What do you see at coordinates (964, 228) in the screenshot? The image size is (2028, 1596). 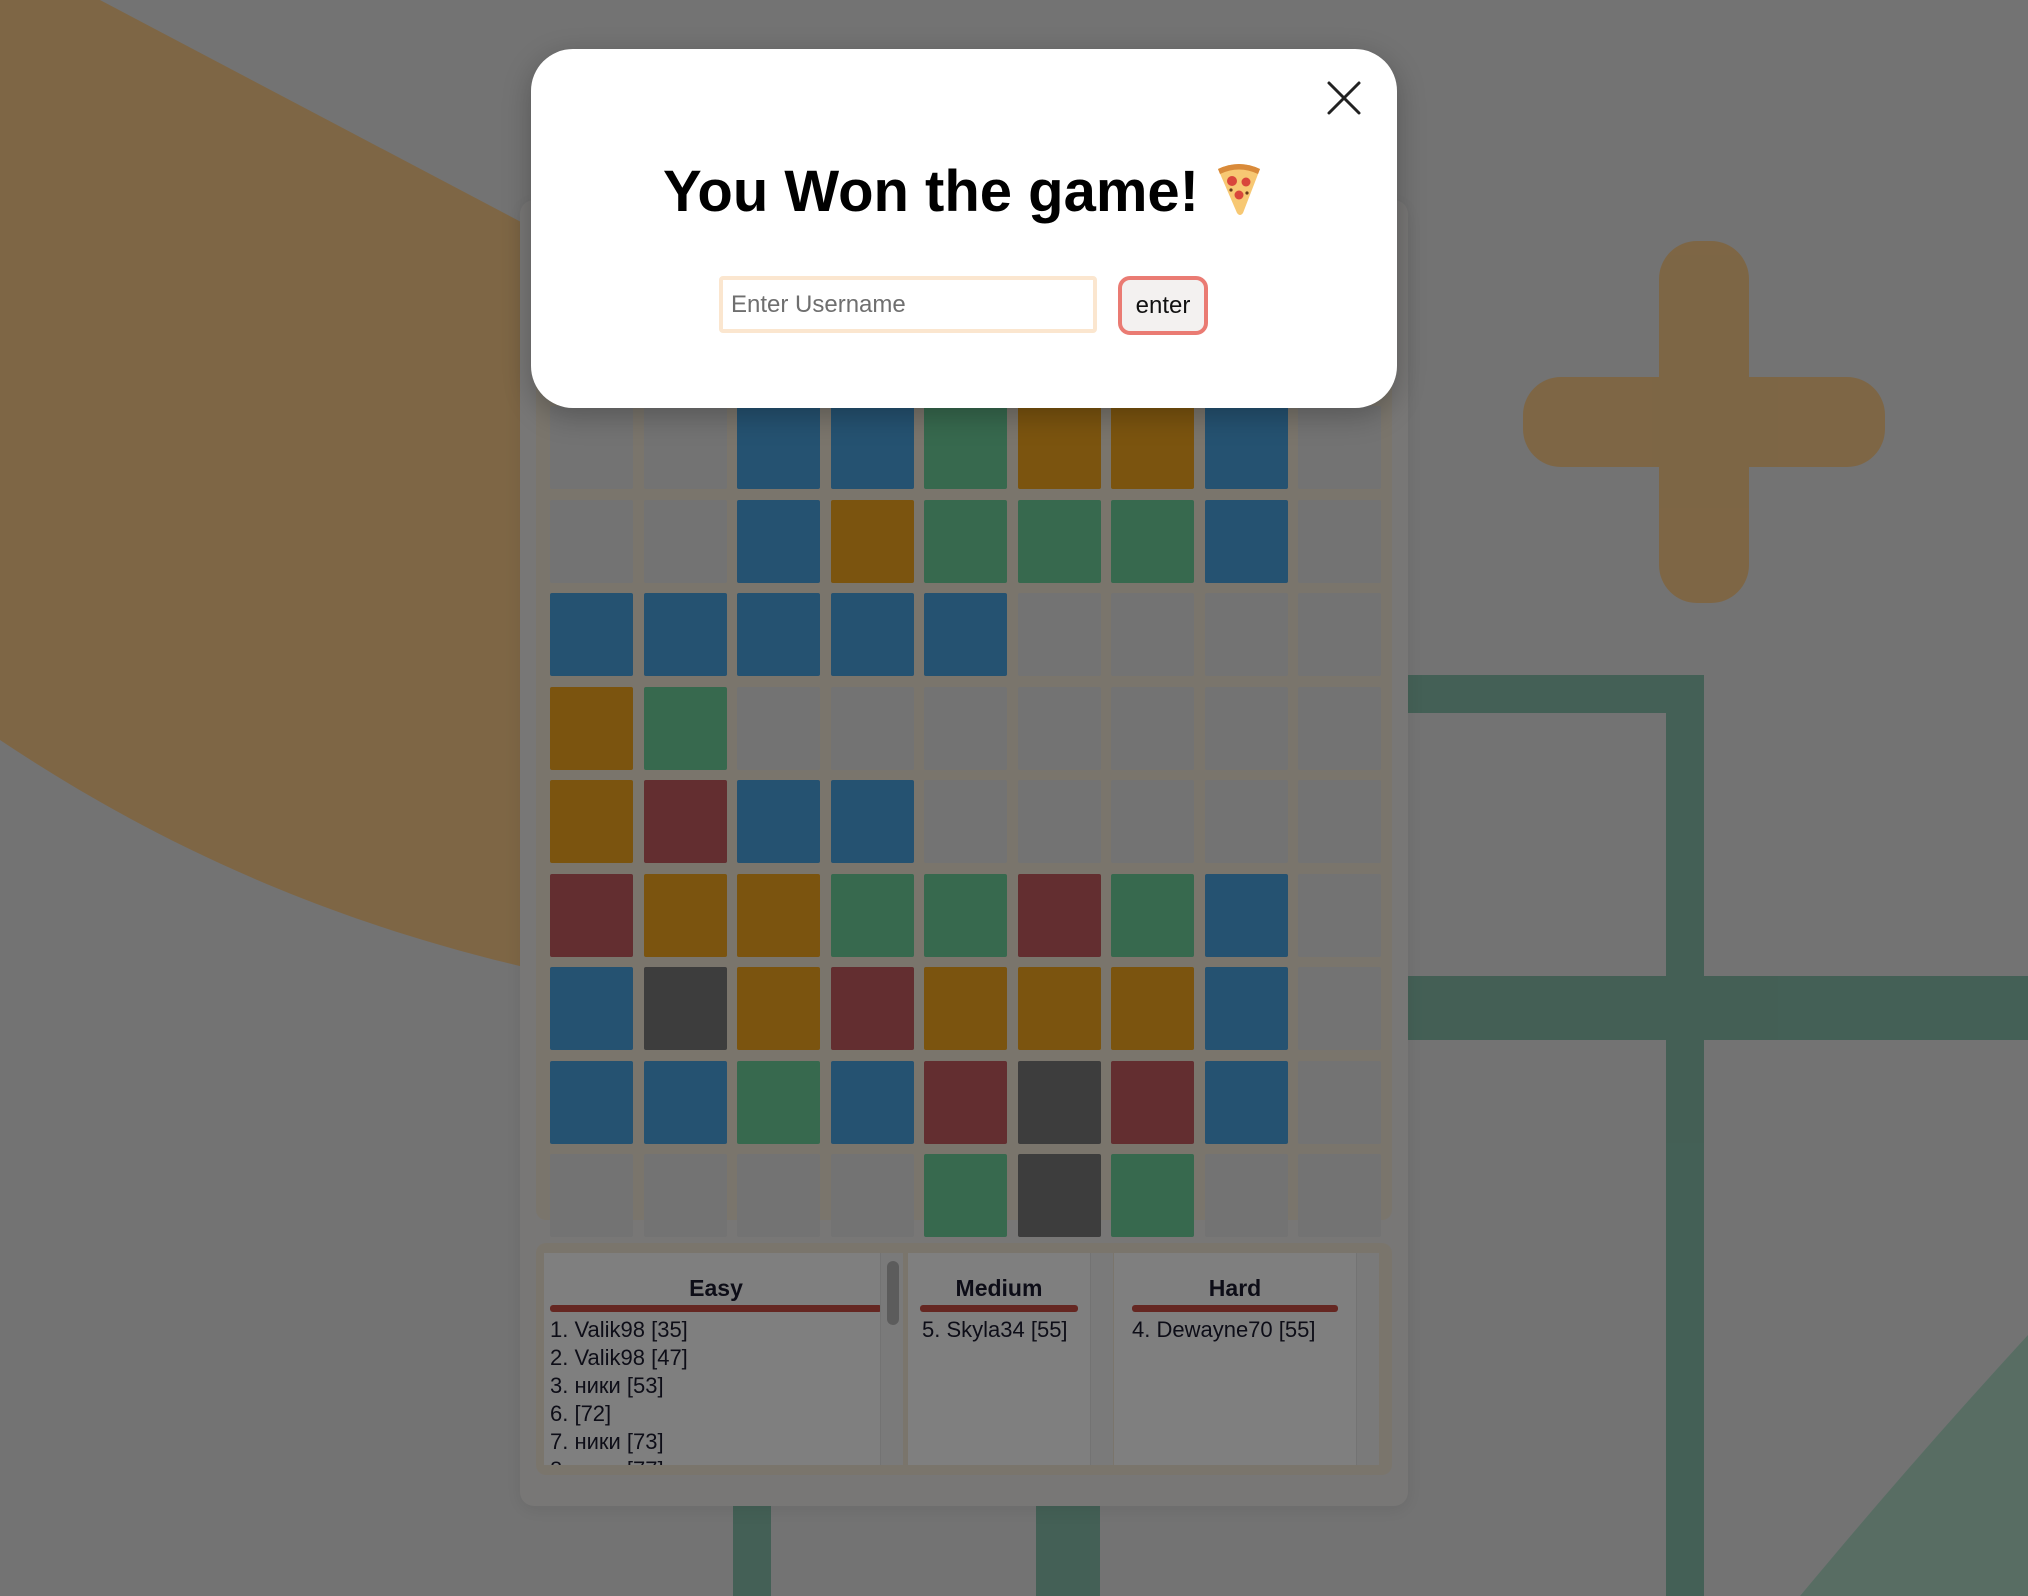 I see `win-dialog: You Won the game! enter` at bounding box center [964, 228].